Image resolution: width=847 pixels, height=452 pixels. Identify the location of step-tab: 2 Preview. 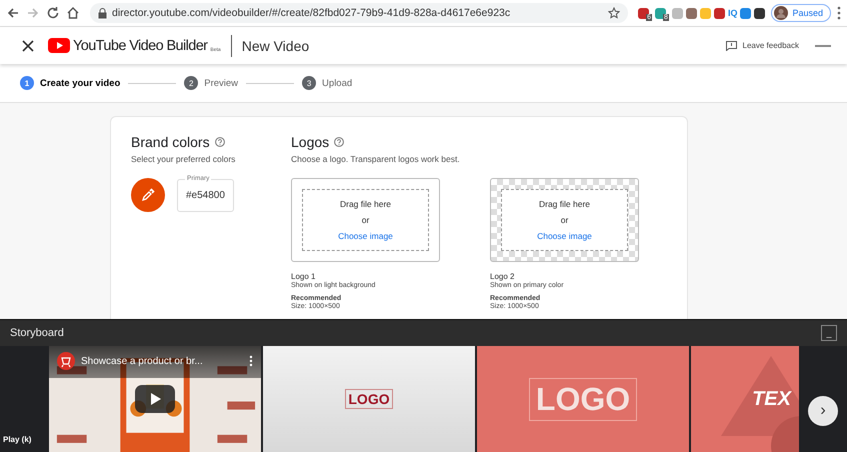
(211, 83).